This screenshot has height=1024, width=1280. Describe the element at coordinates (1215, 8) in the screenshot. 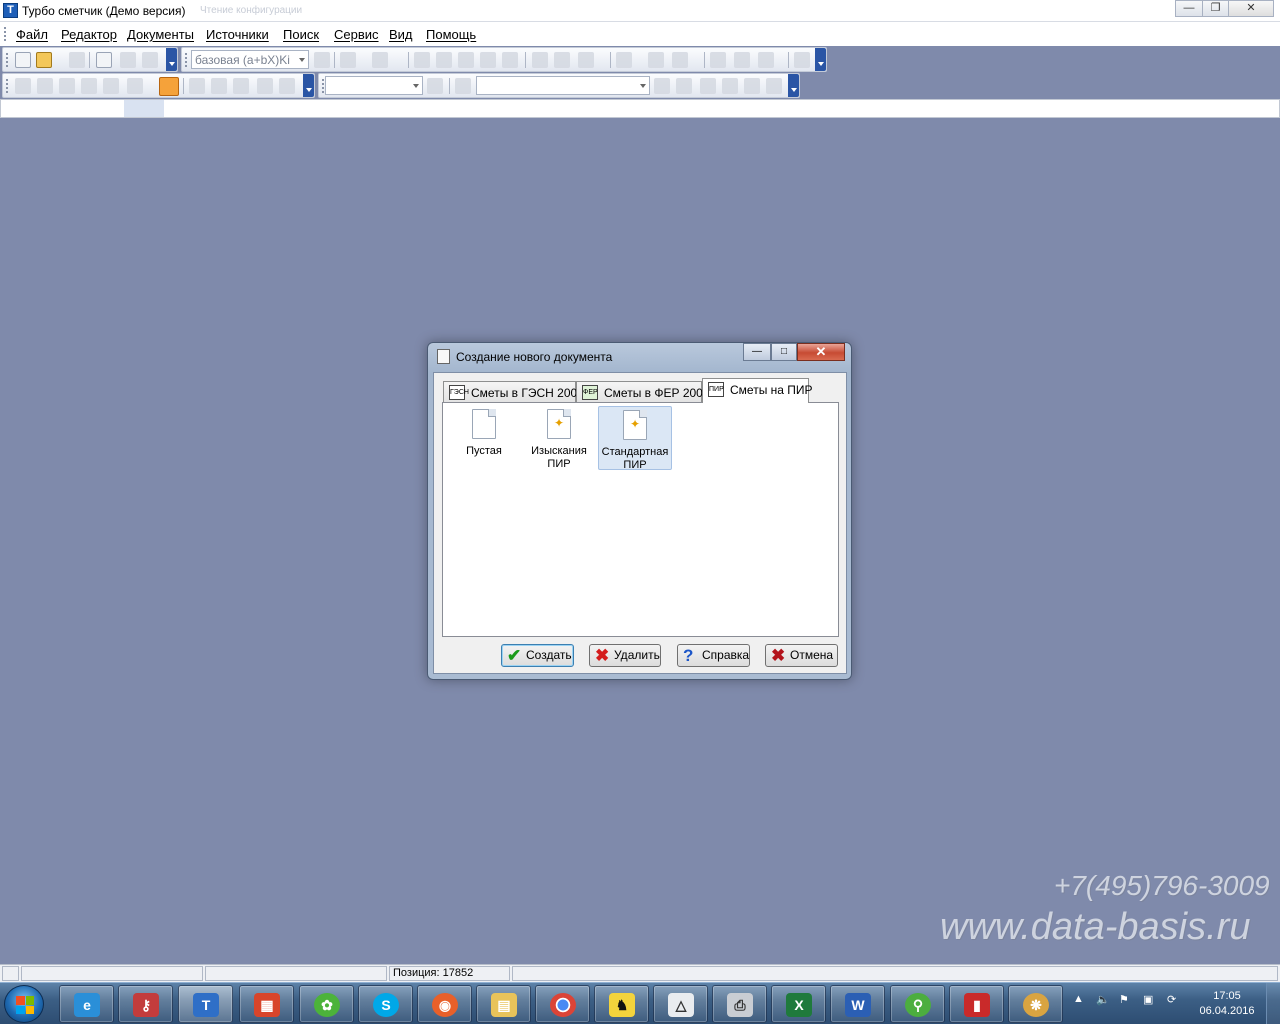

I see `restore-button: ❐` at that location.